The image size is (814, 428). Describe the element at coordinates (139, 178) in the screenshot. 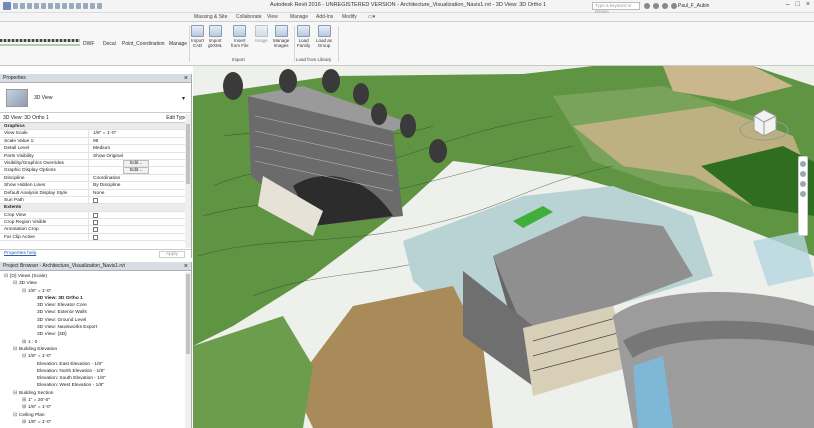

I see `property-value: Coordination` at that location.